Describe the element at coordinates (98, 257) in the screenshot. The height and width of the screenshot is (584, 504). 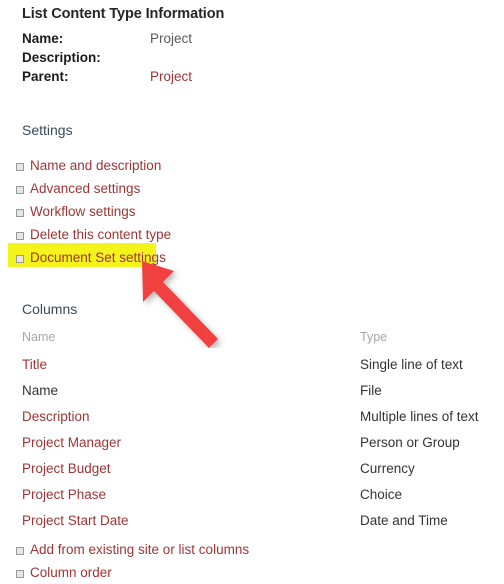
I see `settings-link-label: Document Set settings` at that location.